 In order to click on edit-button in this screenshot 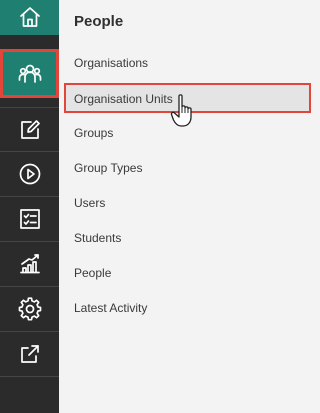, I will do `click(29, 129)`.